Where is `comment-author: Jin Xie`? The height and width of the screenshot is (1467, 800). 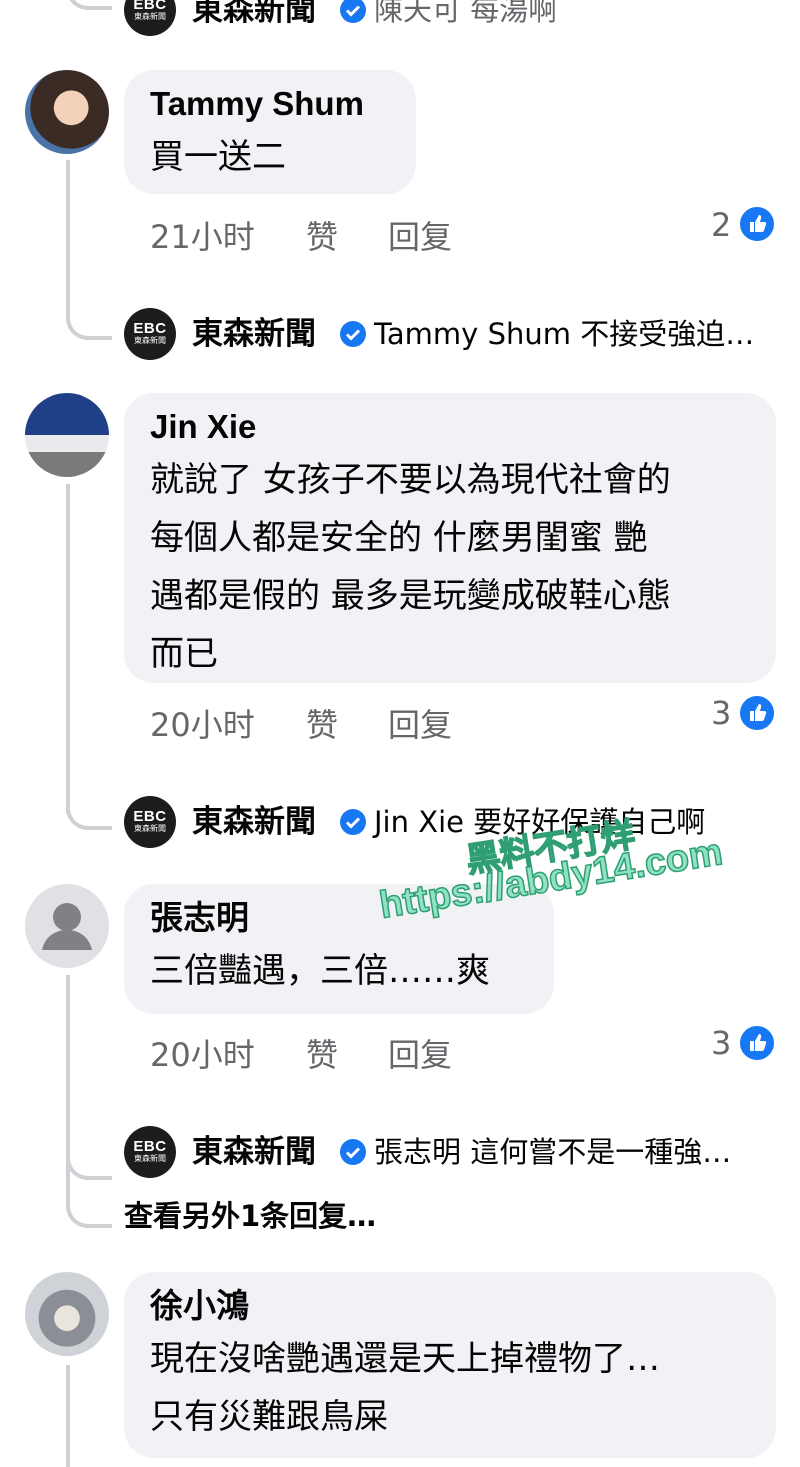 comment-author: Jin Xie is located at coordinates (449, 427).